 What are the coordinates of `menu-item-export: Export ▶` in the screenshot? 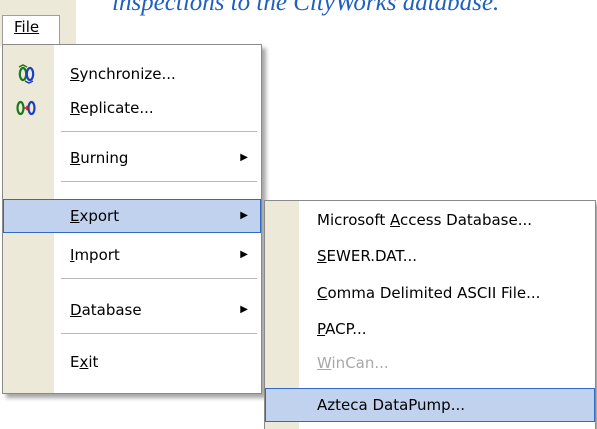 It's located at (132, 216).